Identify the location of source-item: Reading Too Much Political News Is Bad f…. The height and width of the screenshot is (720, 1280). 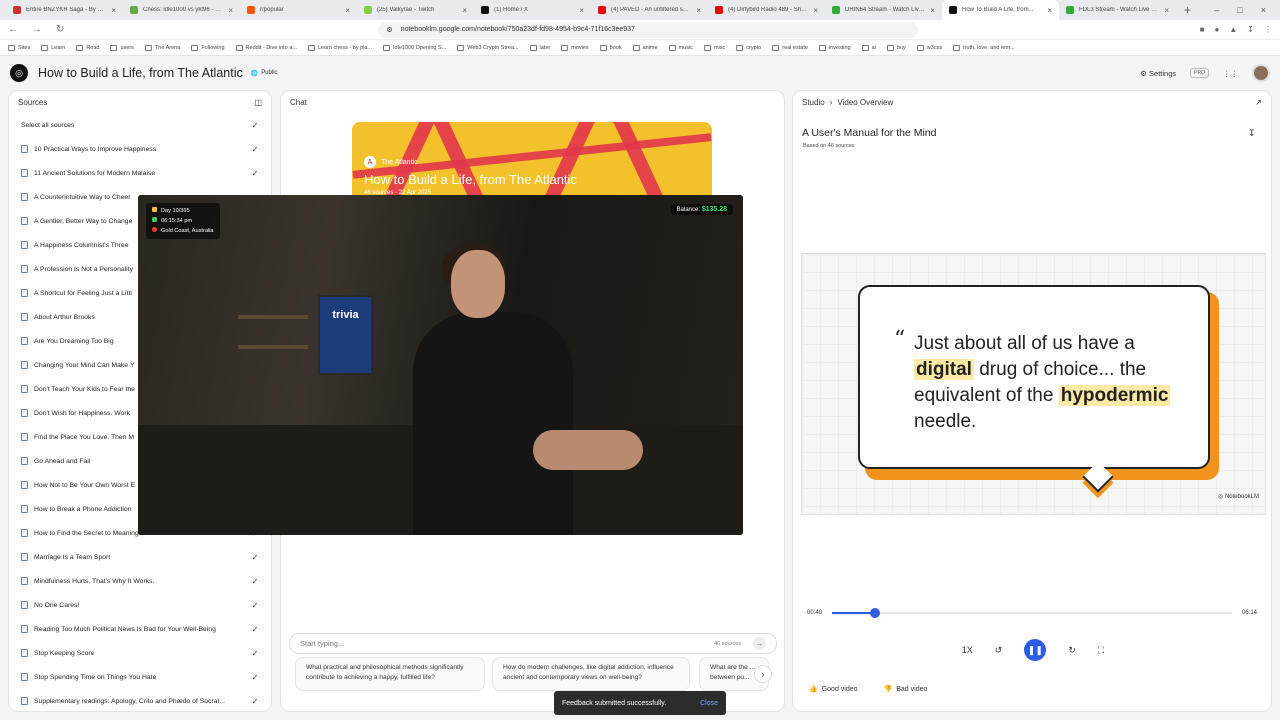
(140, 629).